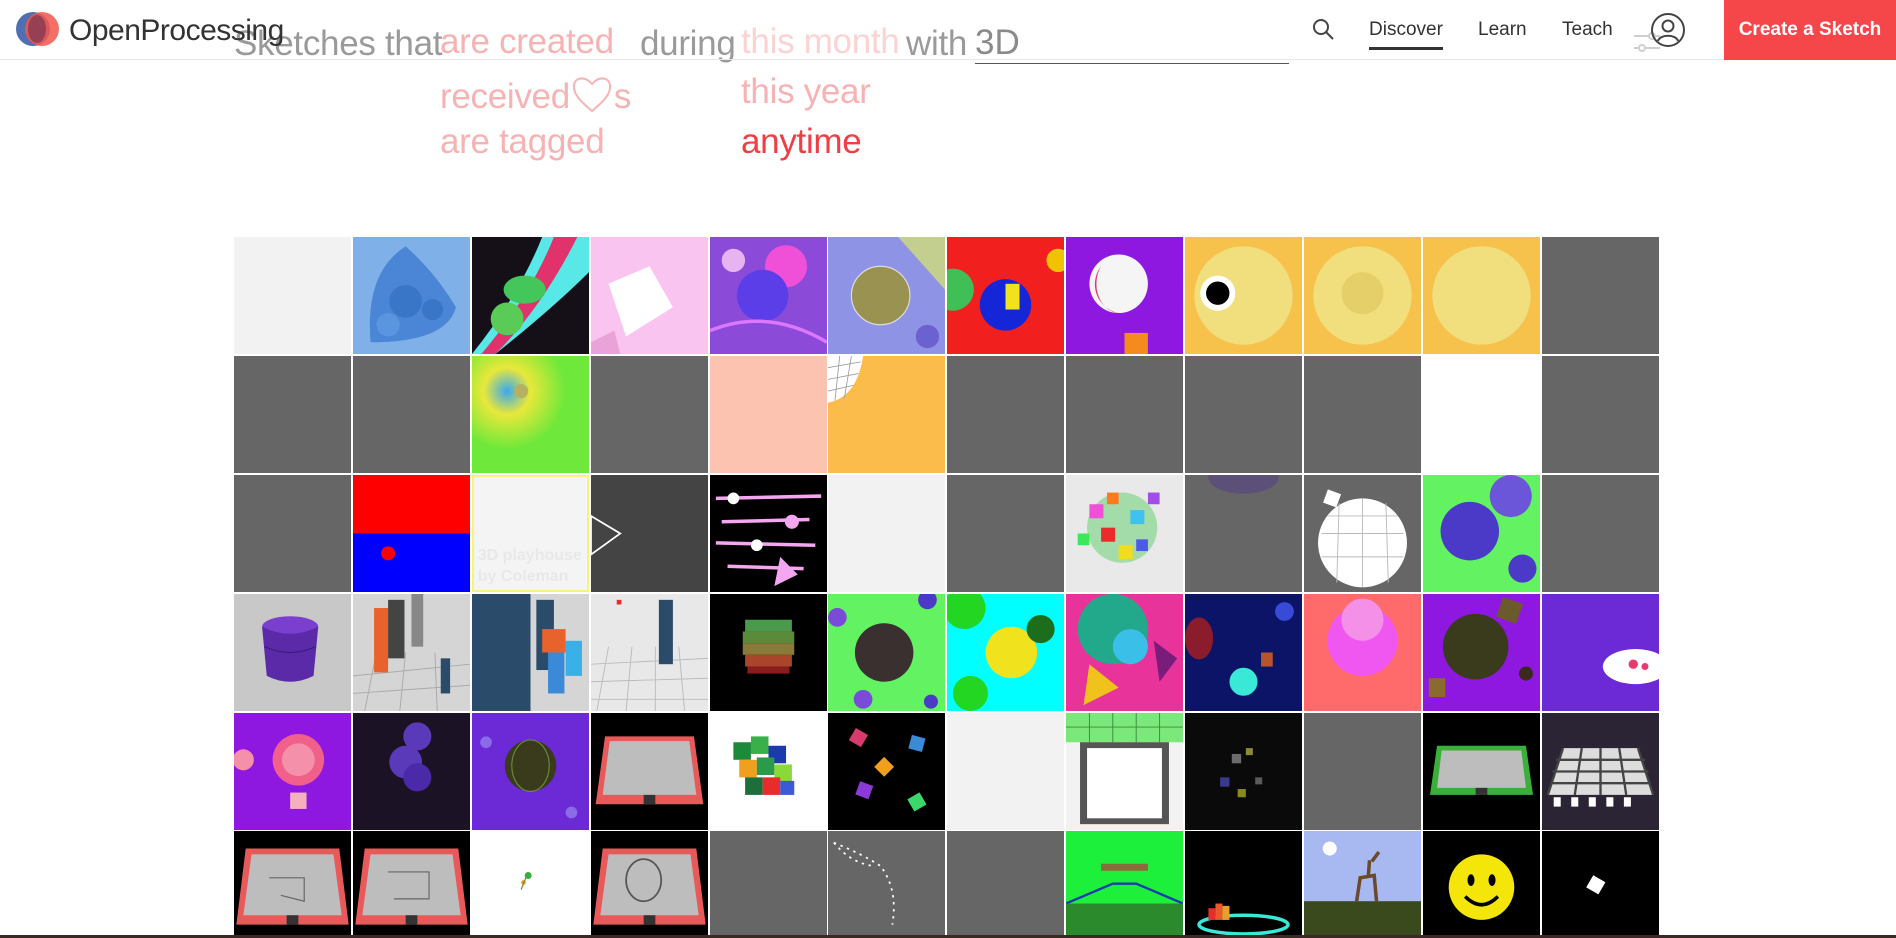 Image resolution: width=1896 pixels, height=938 pixels. Describe the element at coordinates (801, 141) in the screenshot. I see `filter-option-anytime: anytime` at that location.